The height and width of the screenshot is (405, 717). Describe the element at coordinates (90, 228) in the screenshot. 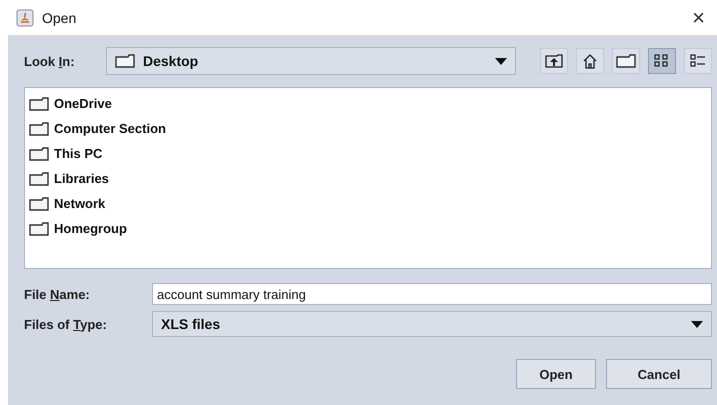

I see `file-list-item: Homegroup` at that location.